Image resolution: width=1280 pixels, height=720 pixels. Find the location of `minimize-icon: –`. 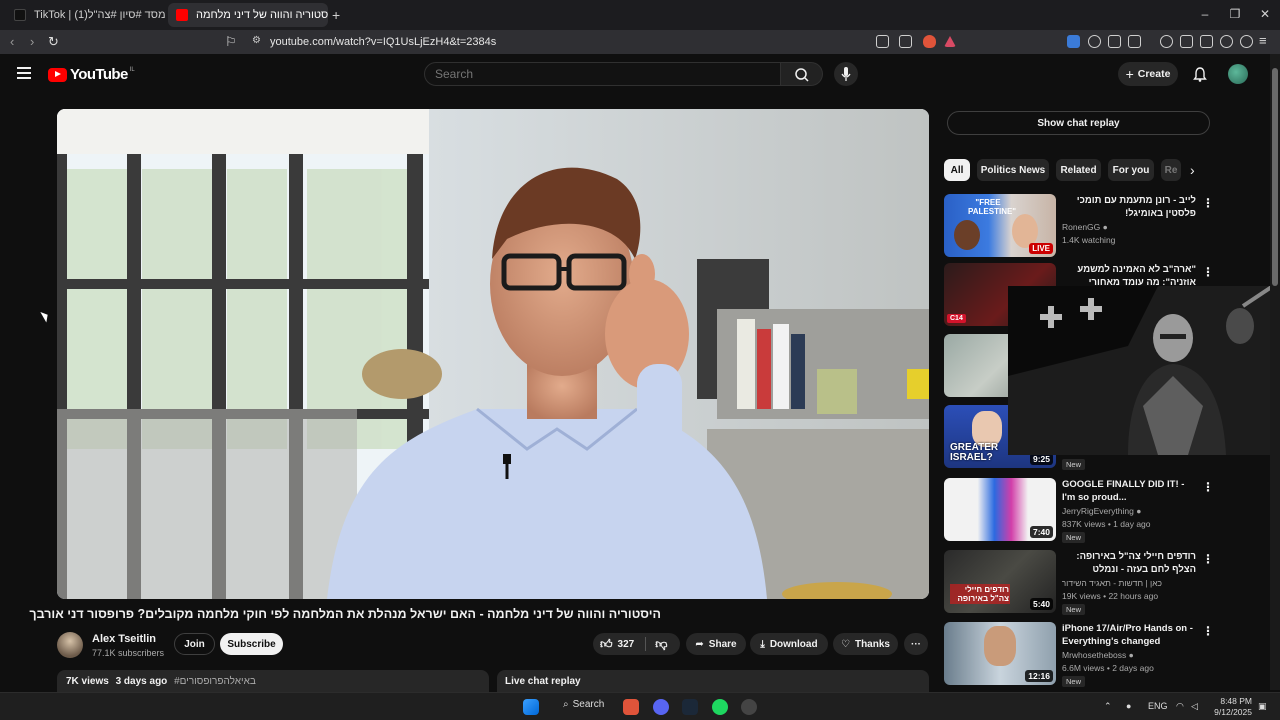

minimize-icon: – is located at coordinates (1205, 14).